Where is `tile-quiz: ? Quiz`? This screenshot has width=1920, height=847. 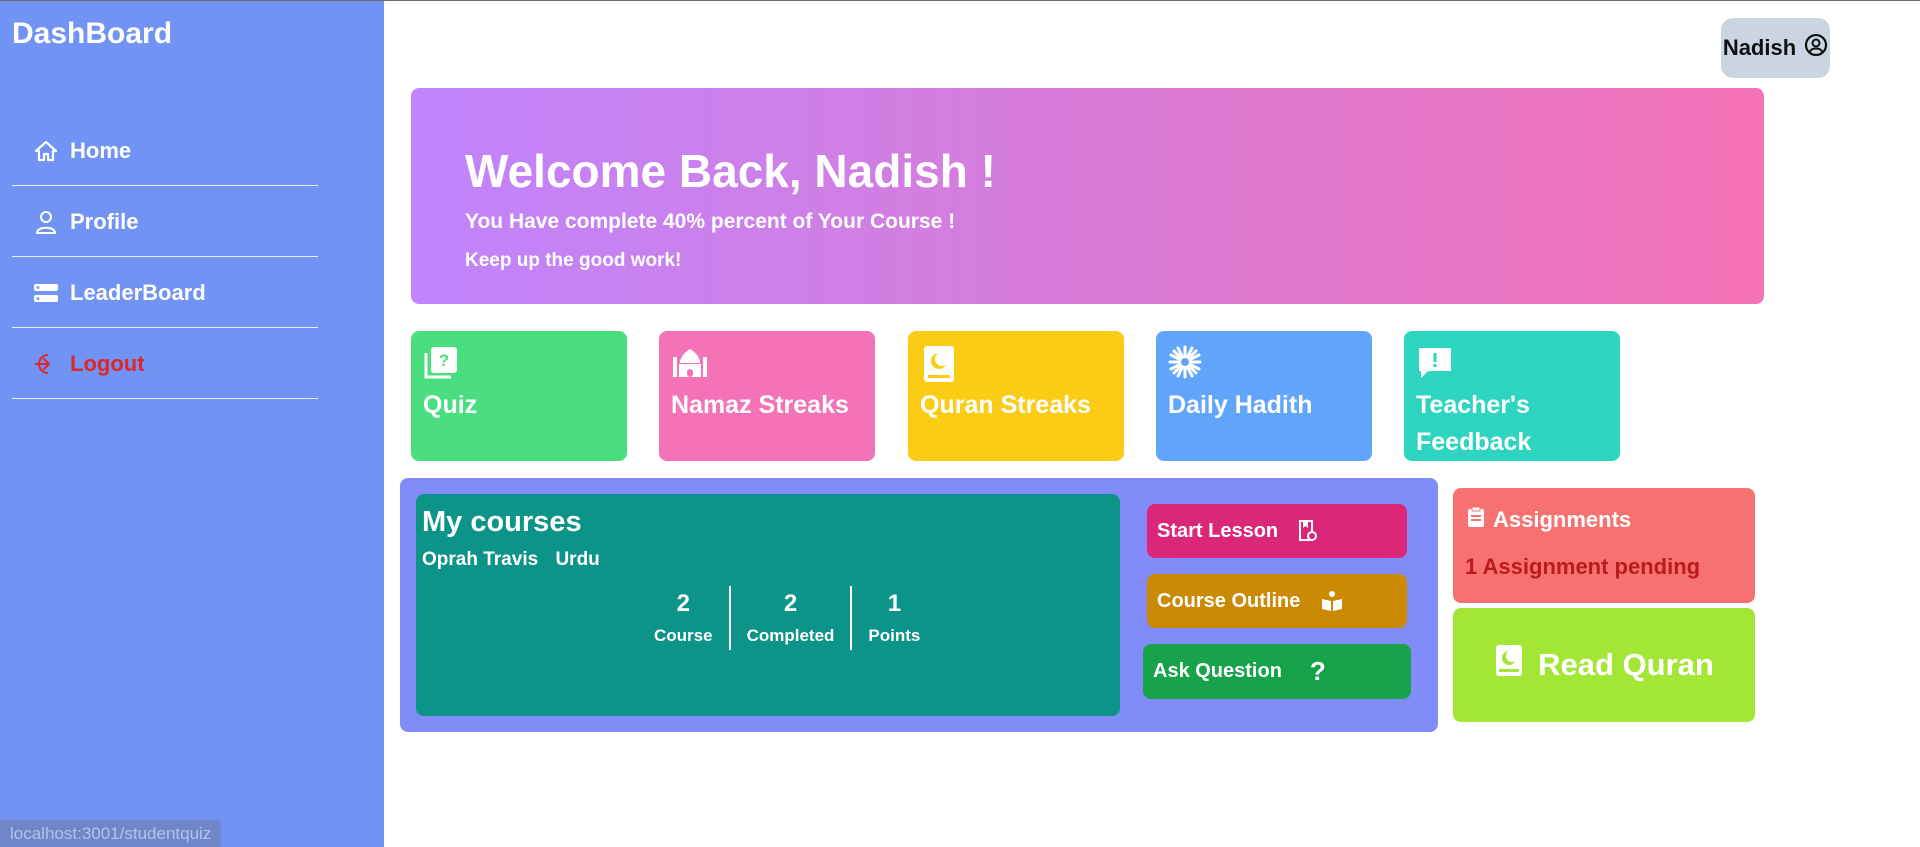 tile-quiz: ? Quiz is located at coordinates (519, 396).